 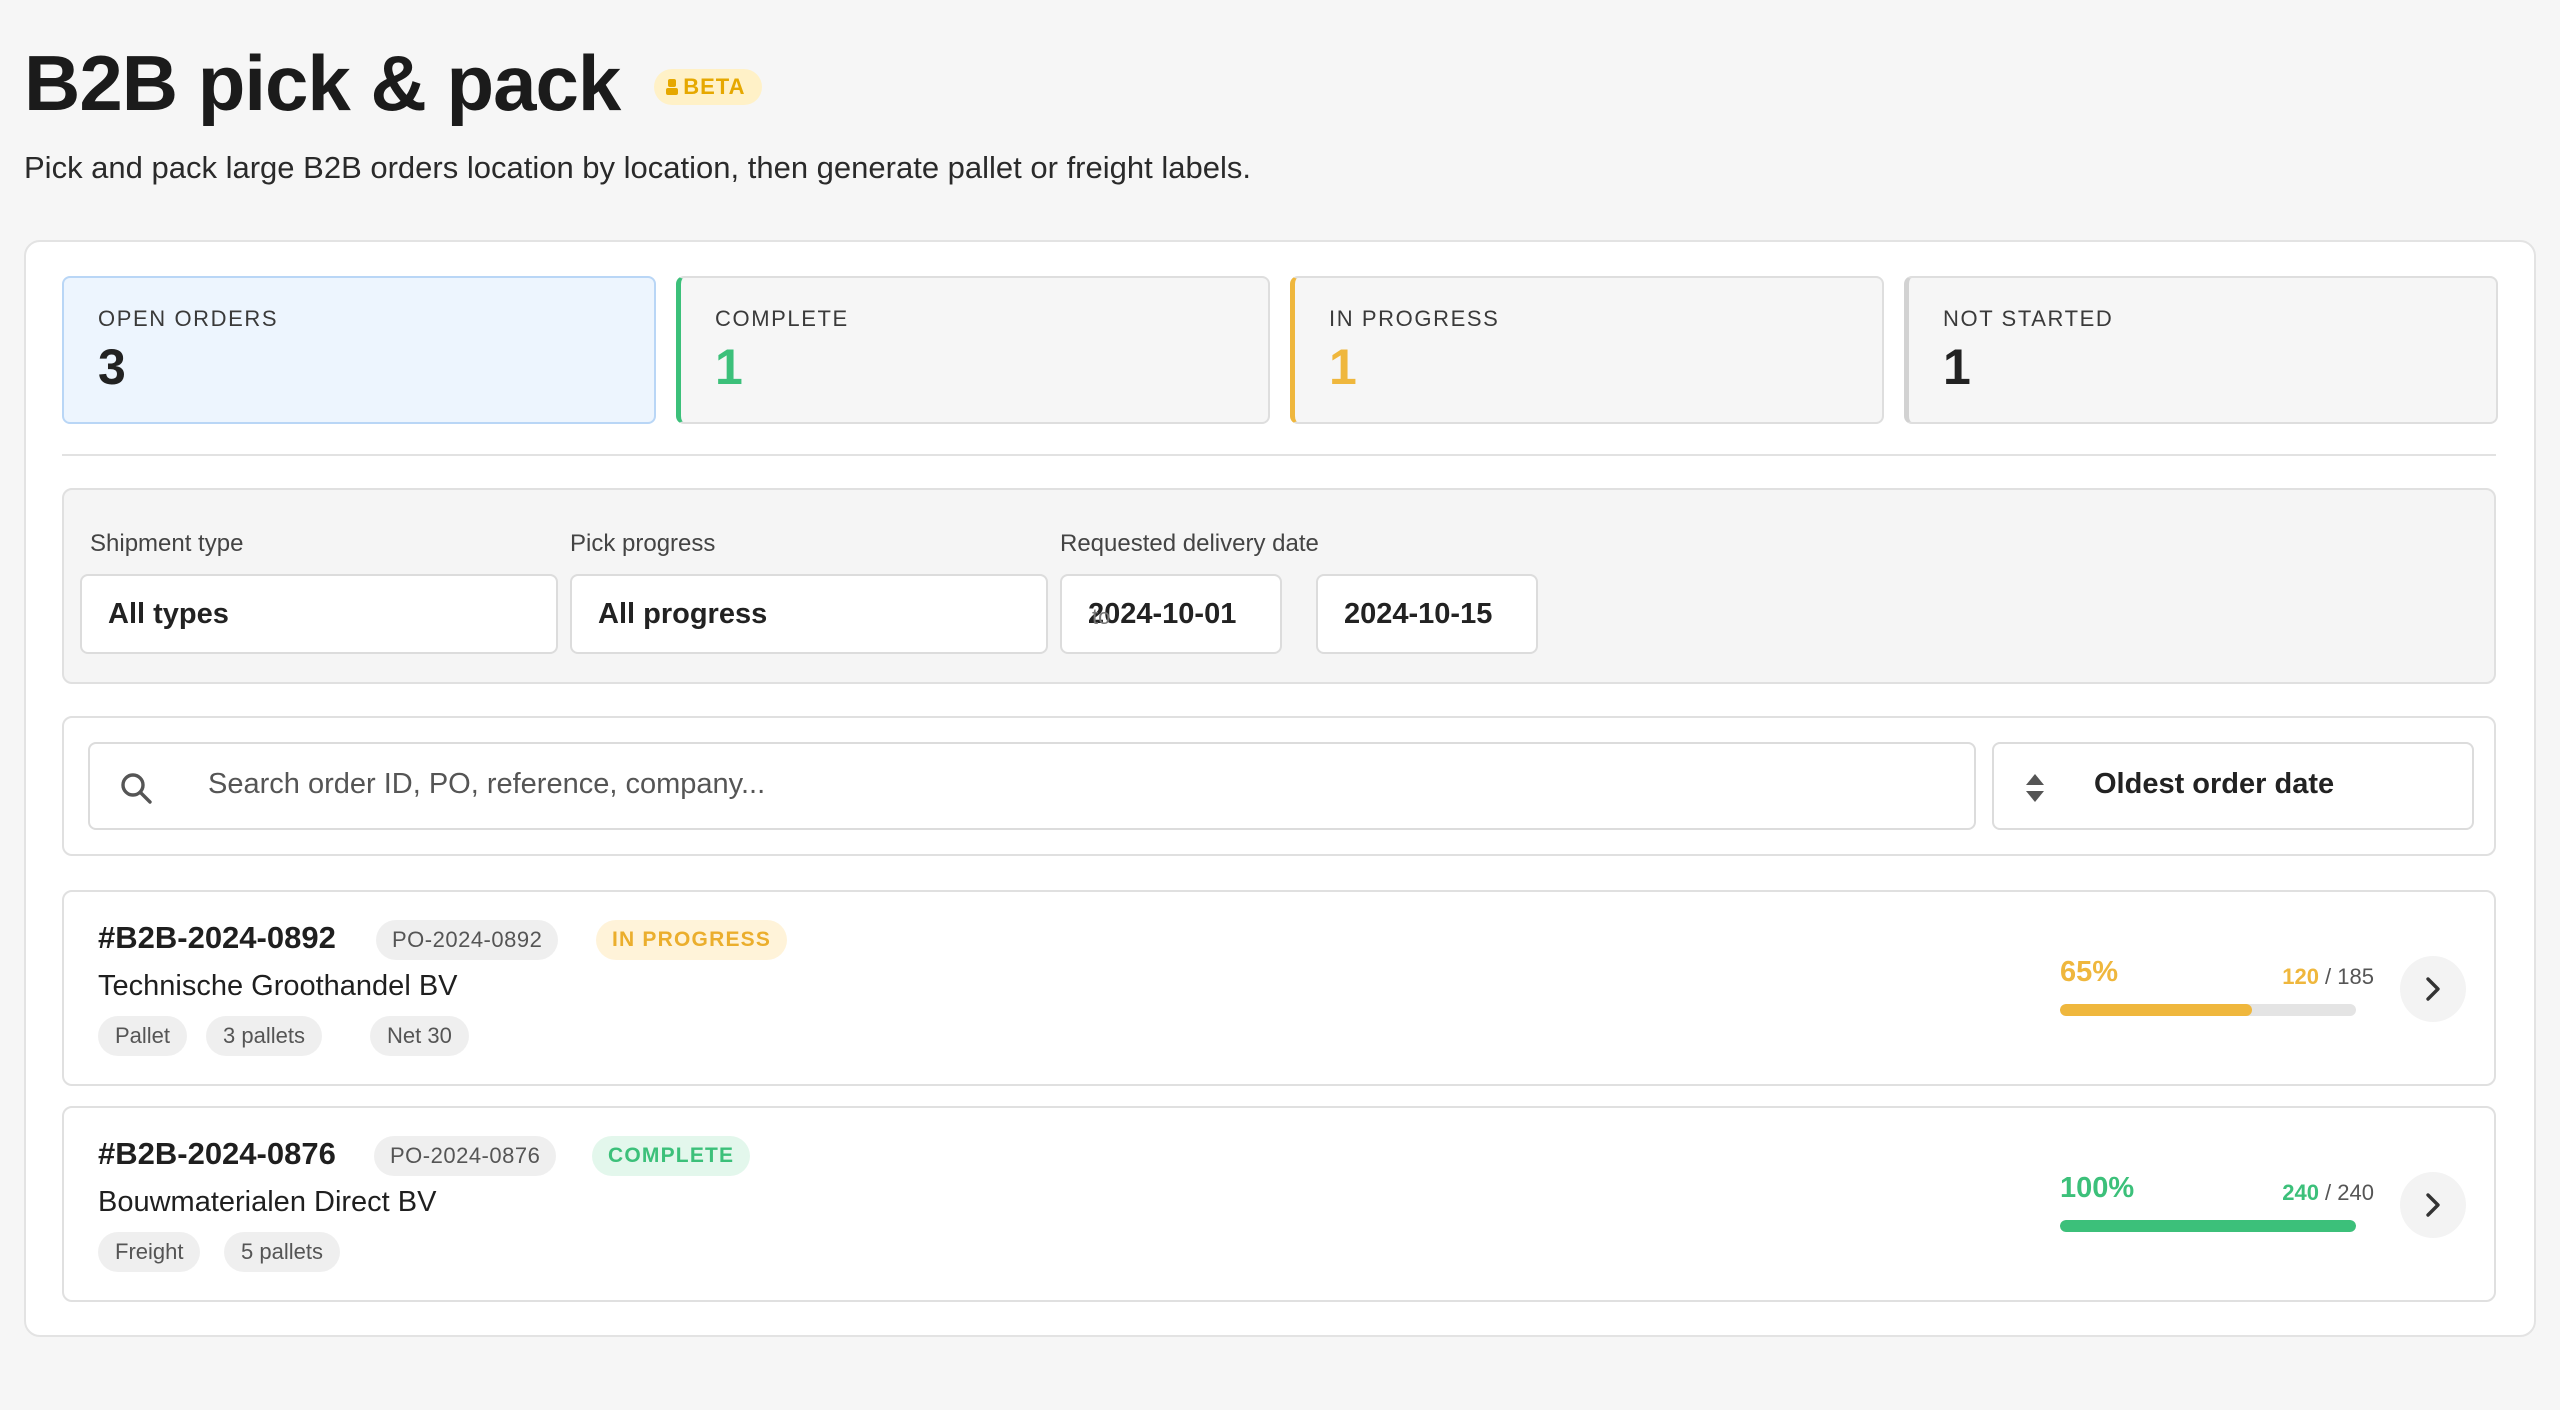 I want to click on pick-progress-label: Pick progress, so click(x=643, y=543).